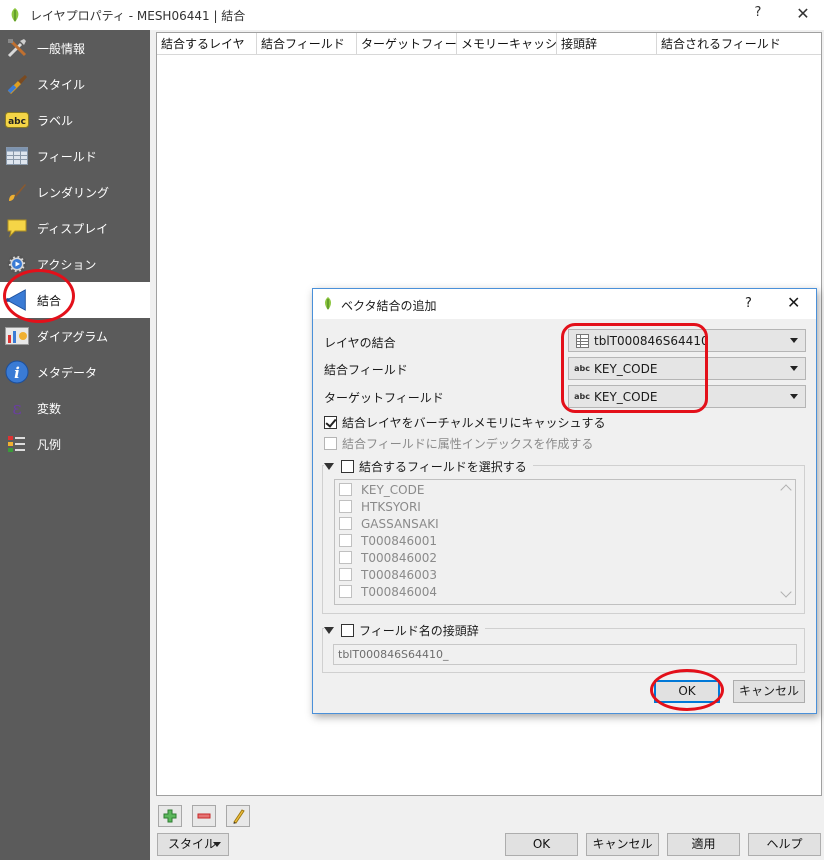 This screenshot has width=824, height=860. Describe the element at coordinates (389, 523) in the screenshot. I see `list-item: GASSANSAKI` at that location.